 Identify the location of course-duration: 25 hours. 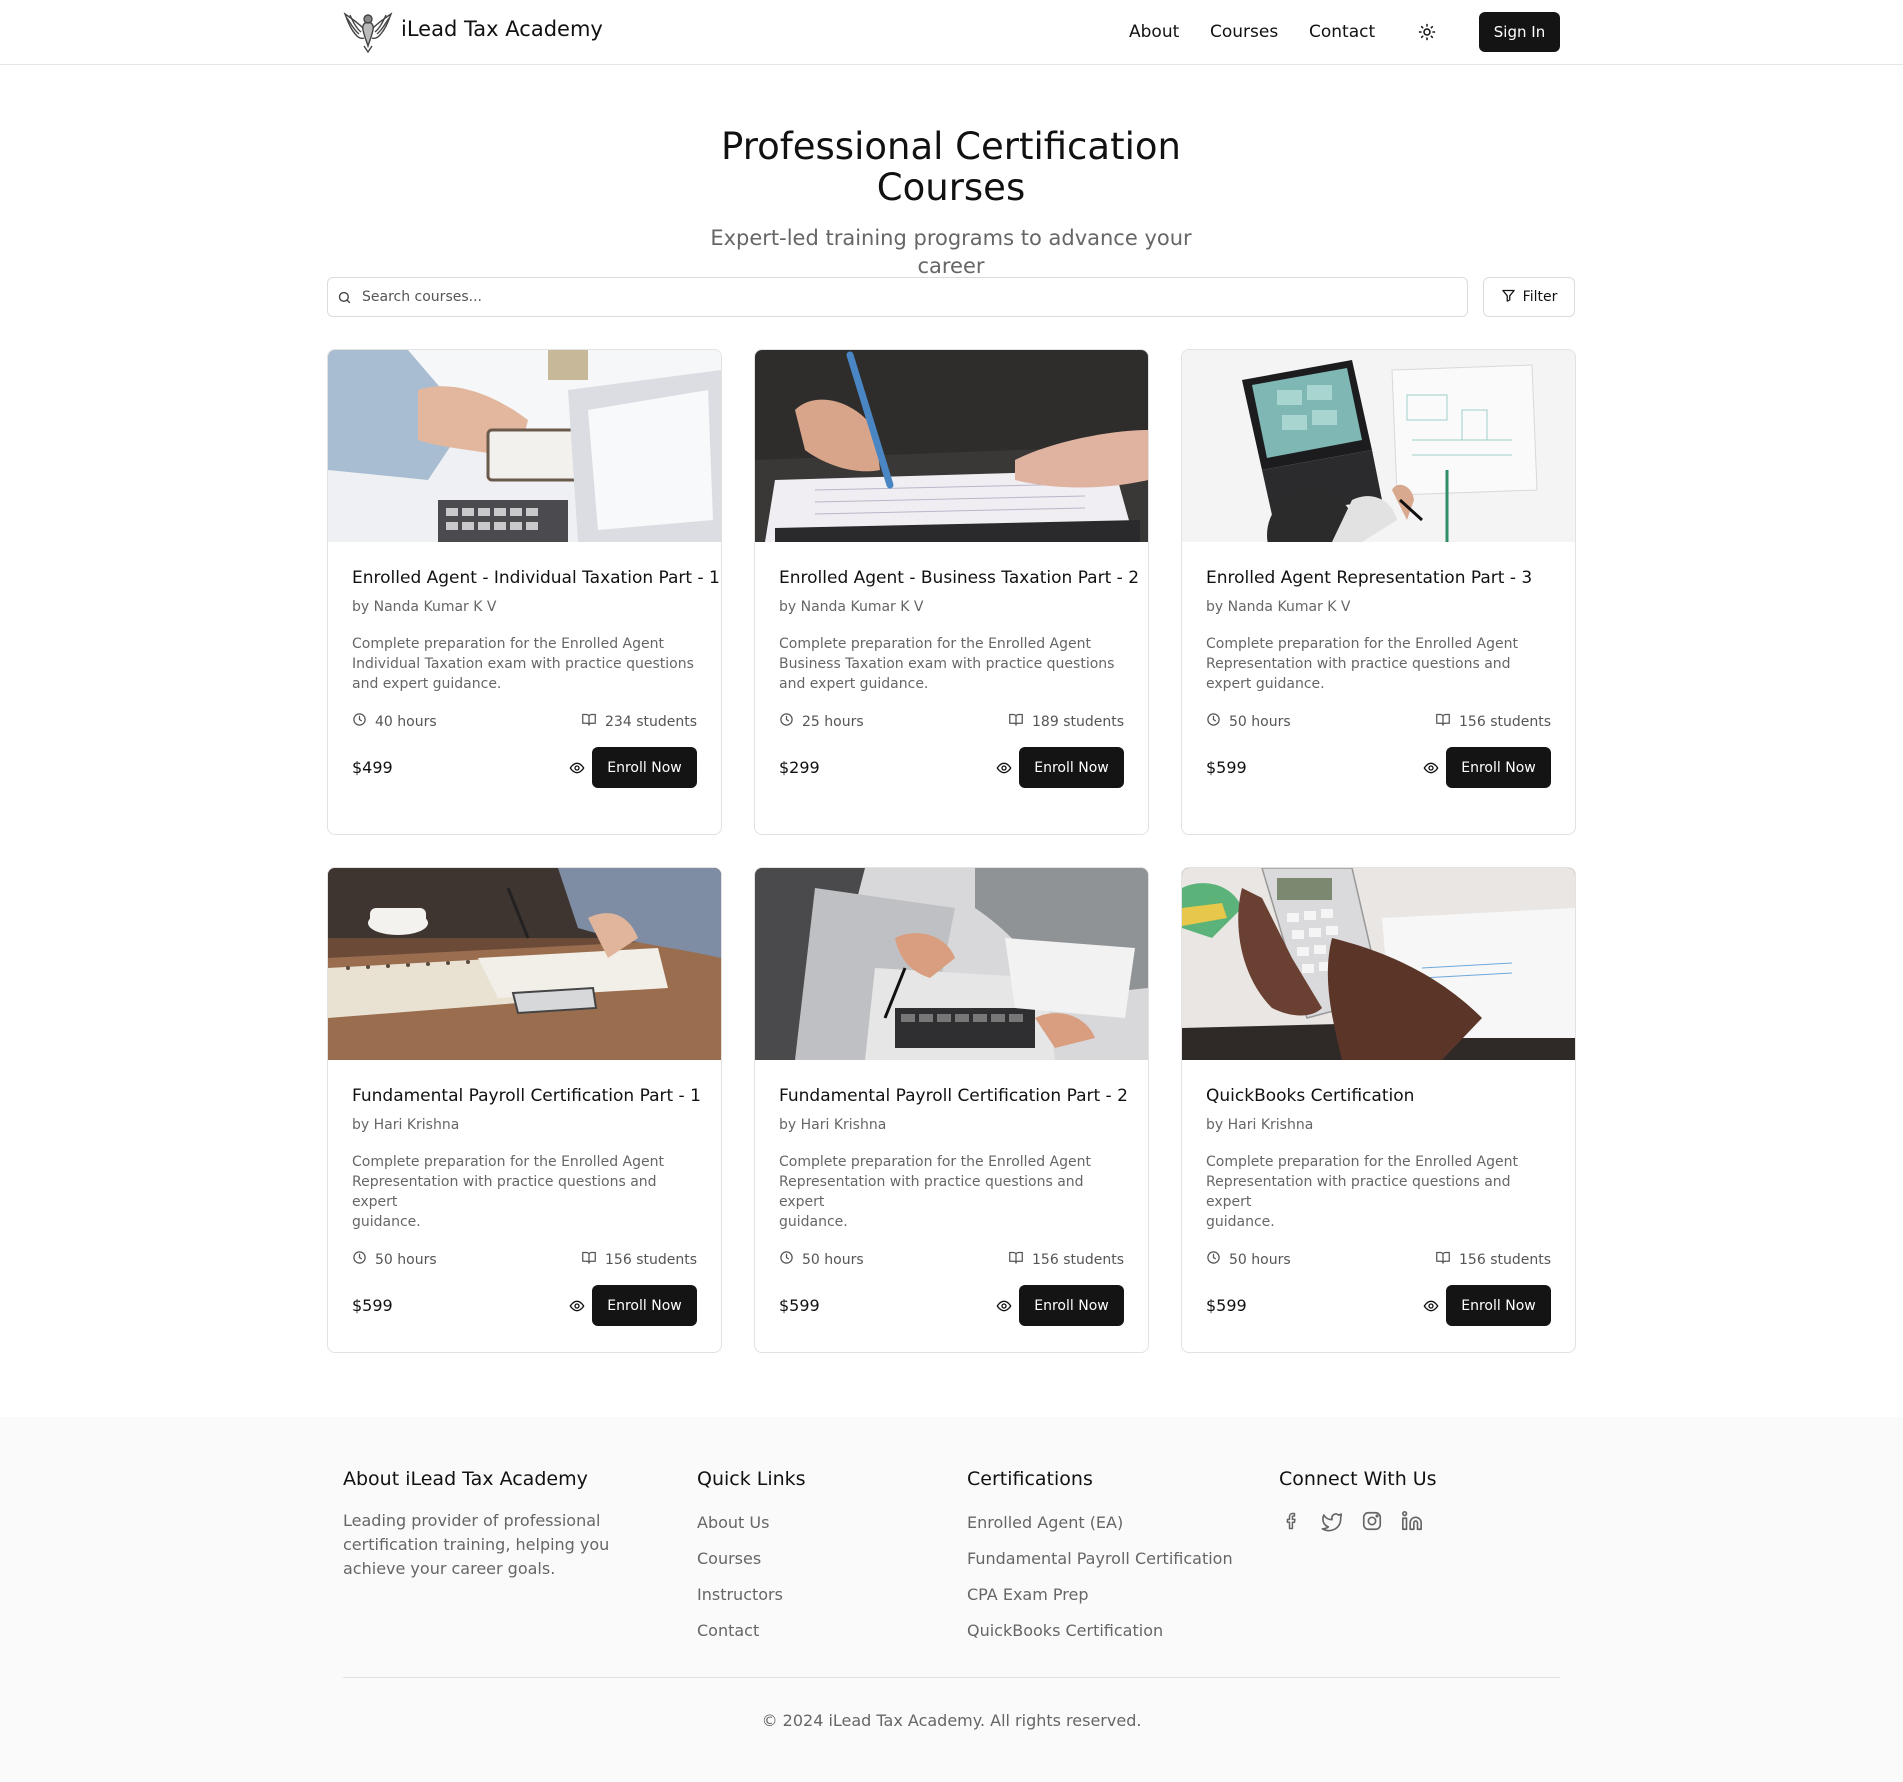
(821, 721).